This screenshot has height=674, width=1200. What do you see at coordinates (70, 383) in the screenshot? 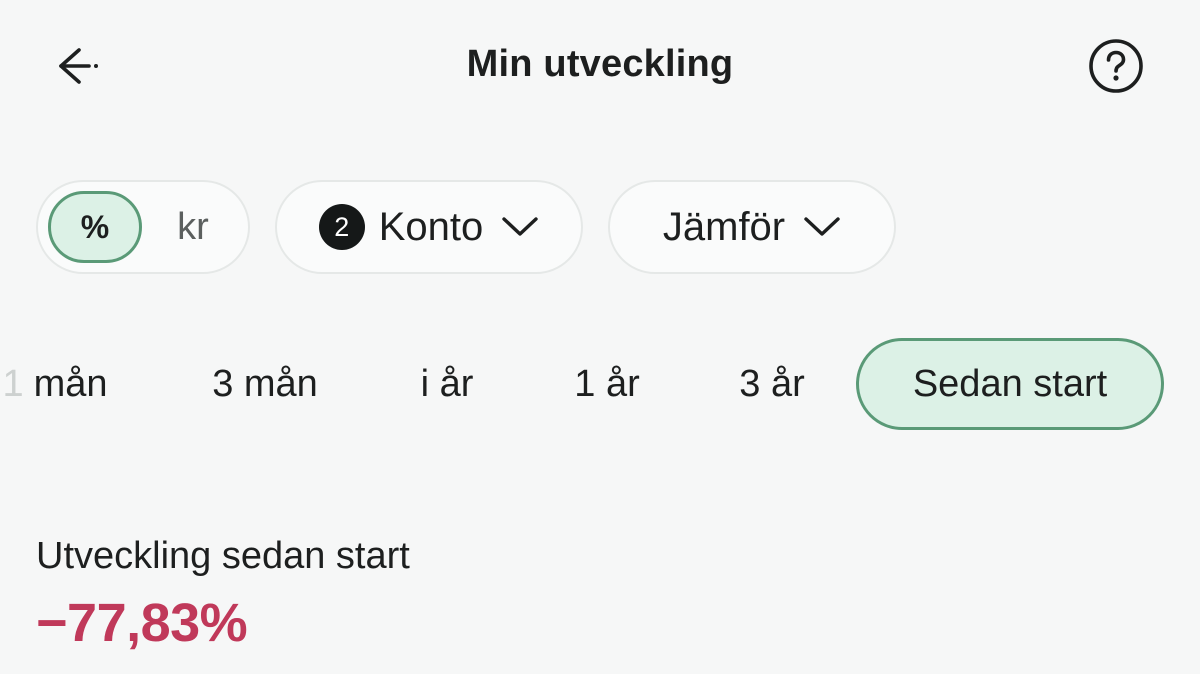
I see `period-tab-1-month-label: mån` at bounding box center [70, 383].